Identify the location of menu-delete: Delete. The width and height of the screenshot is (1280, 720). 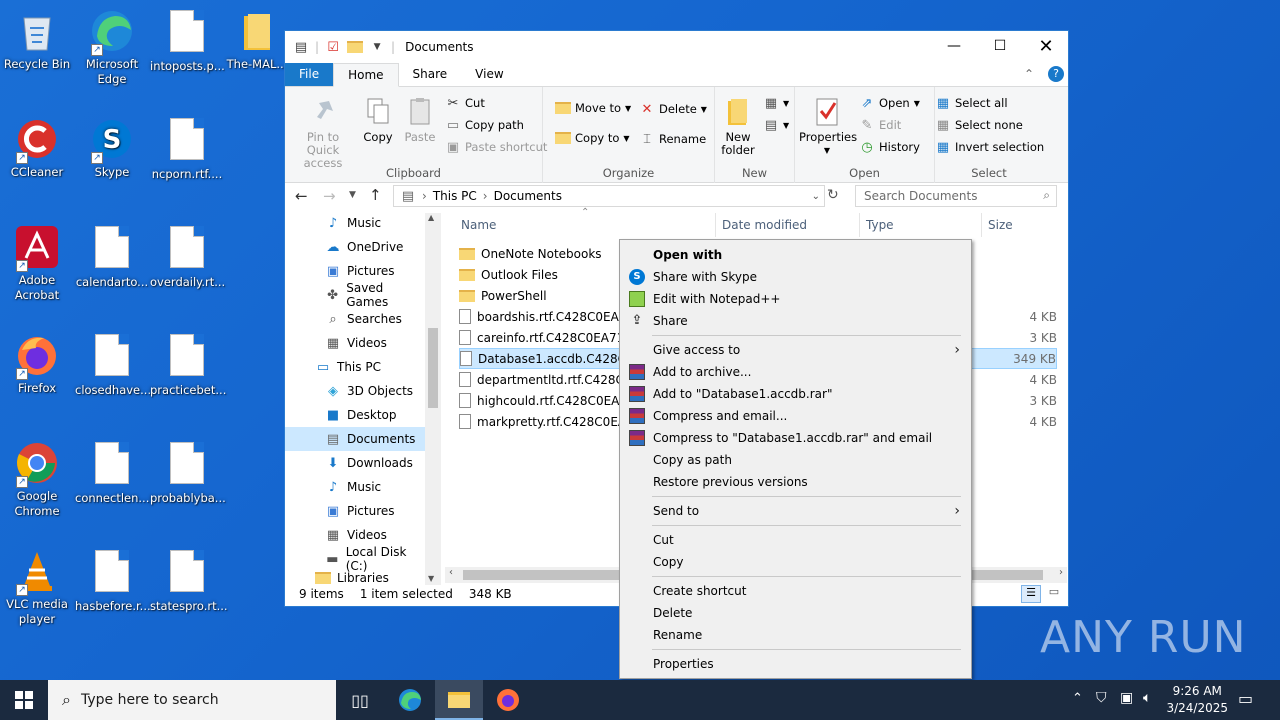
(795, 613).